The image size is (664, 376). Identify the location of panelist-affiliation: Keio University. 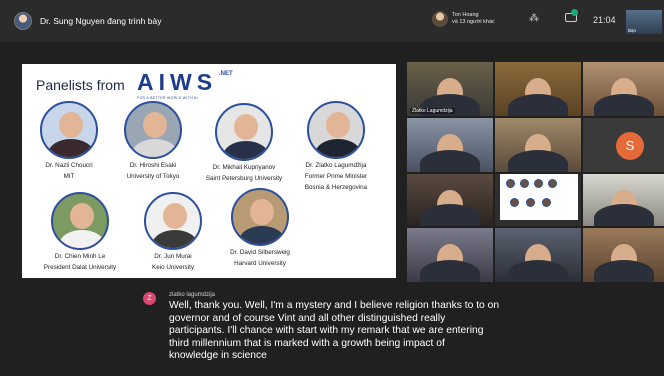
(173, 267).